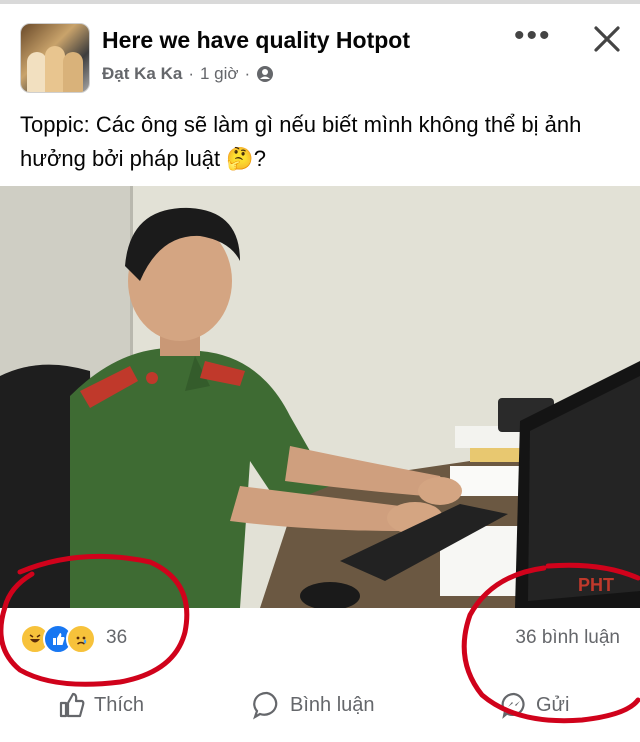 This screenshot has width=640, height=742. Describe the element at coordinates (265, 74) in the screenshot. I see `group-members-icon` at that location.